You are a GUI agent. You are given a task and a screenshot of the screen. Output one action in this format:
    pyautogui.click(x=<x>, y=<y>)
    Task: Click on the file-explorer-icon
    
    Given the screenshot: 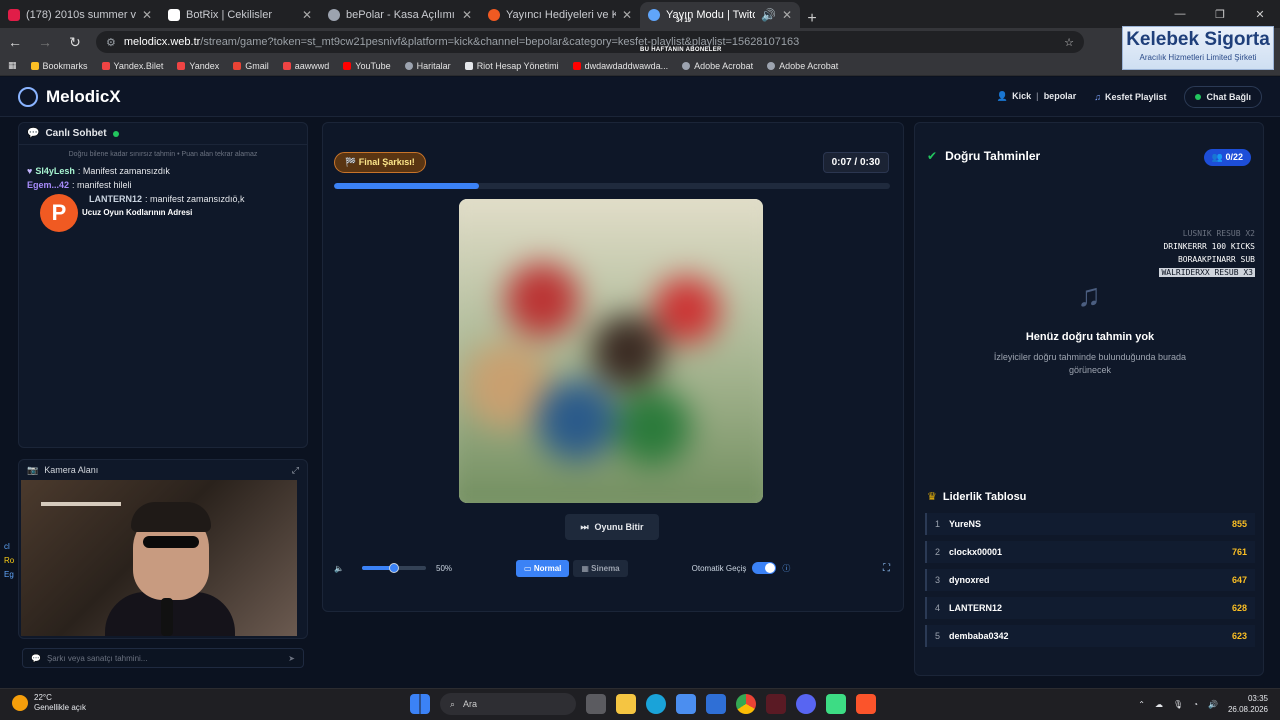 What is the action you would take?
    pyautogui.click(x=626, y=704)
    